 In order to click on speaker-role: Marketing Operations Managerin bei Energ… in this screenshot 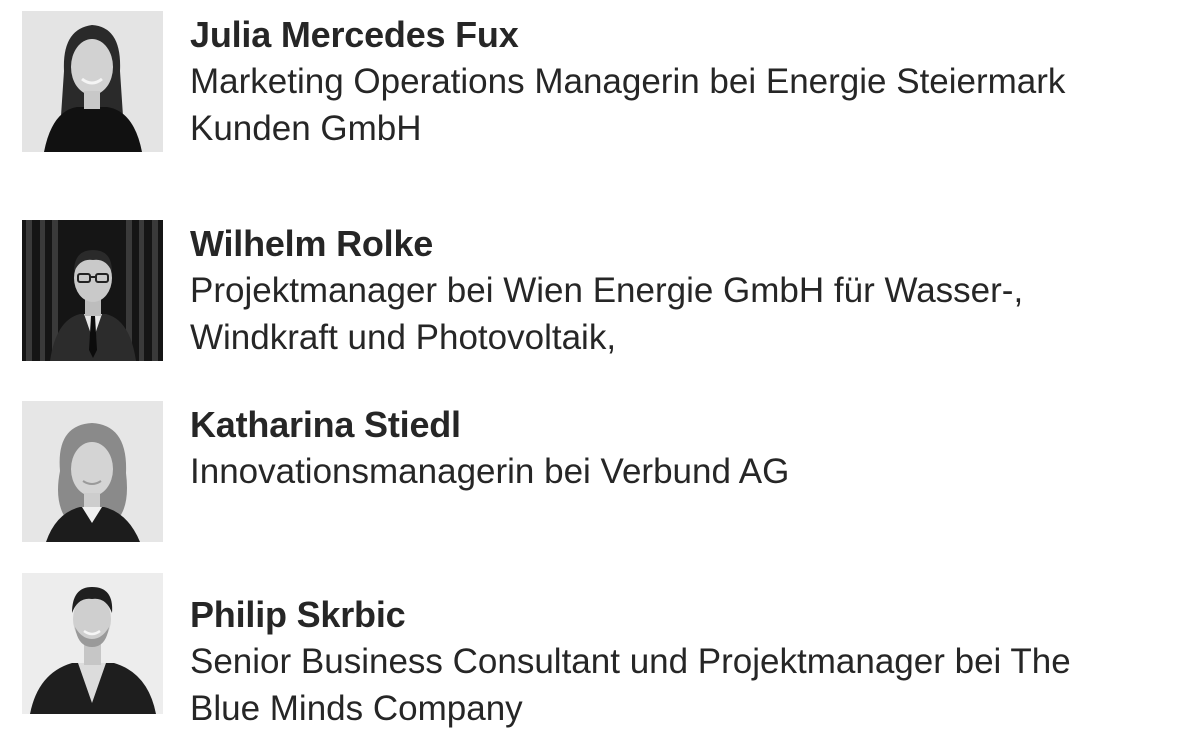, I will do `click(628, 105)`.